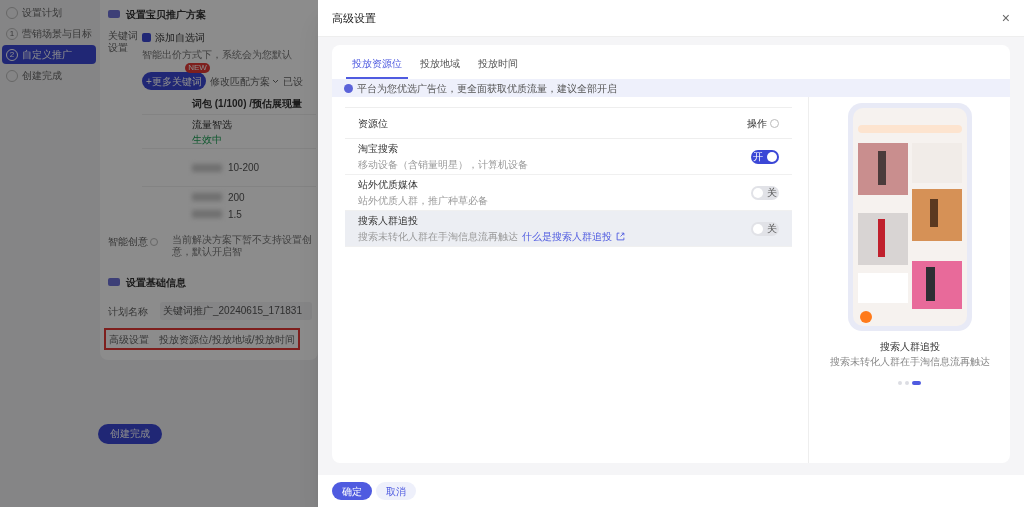 The height and width of the screenshot is (507, 1024). I want to click on step-label: 创建完成, so click(42, 76).